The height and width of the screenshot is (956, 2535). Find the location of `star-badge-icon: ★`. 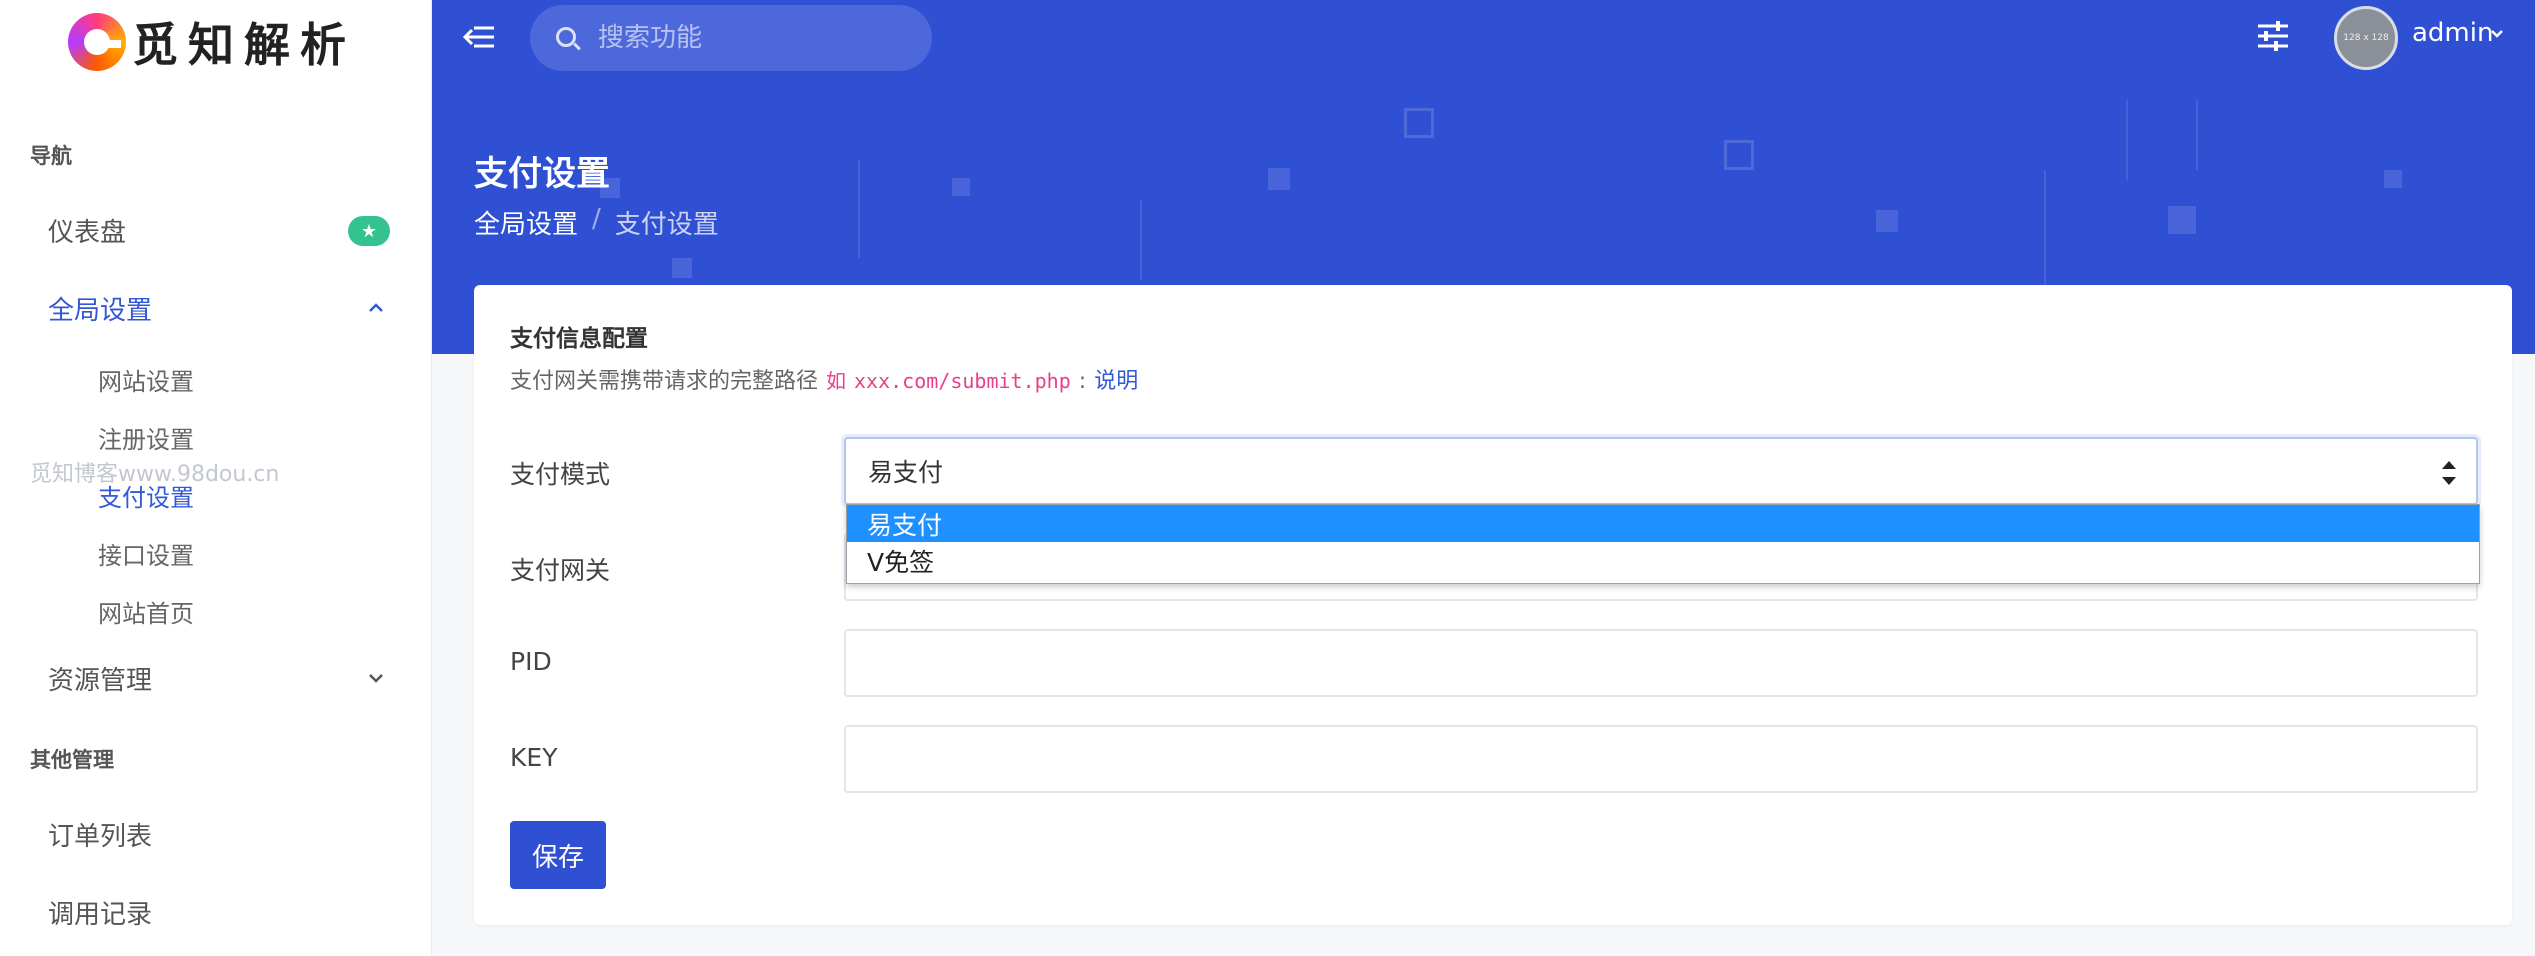

star-badge-icon: ★ is located at coordinates (369, 231).